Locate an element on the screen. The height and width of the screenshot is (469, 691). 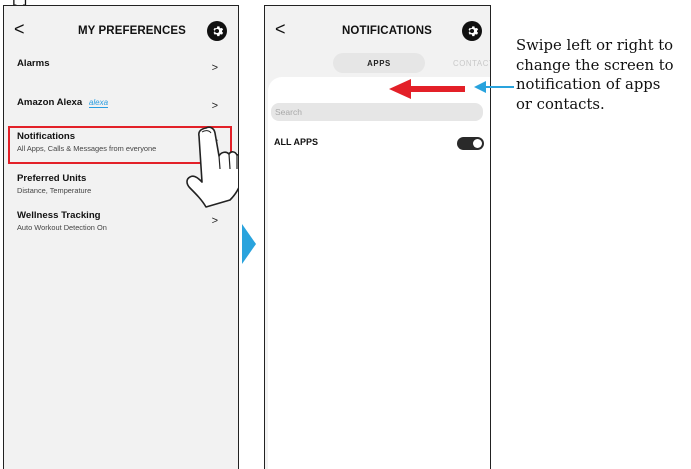
pointing-hand-icon is located at coordinates (212, 167).